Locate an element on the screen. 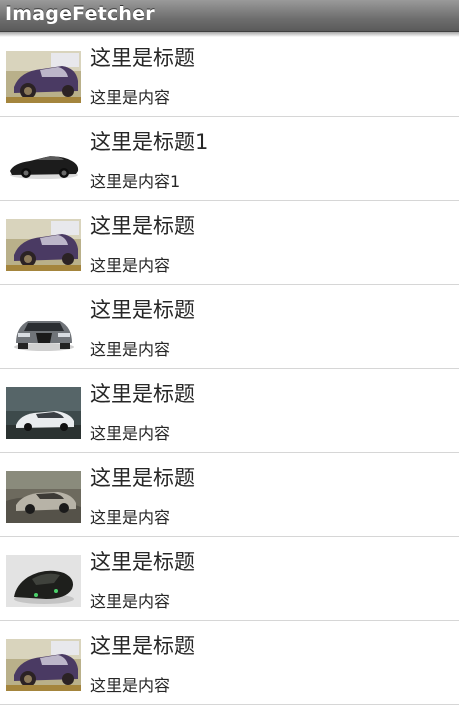  list-item: 这里是标题1 这里是内容1 is located at coordinates (229, 159).